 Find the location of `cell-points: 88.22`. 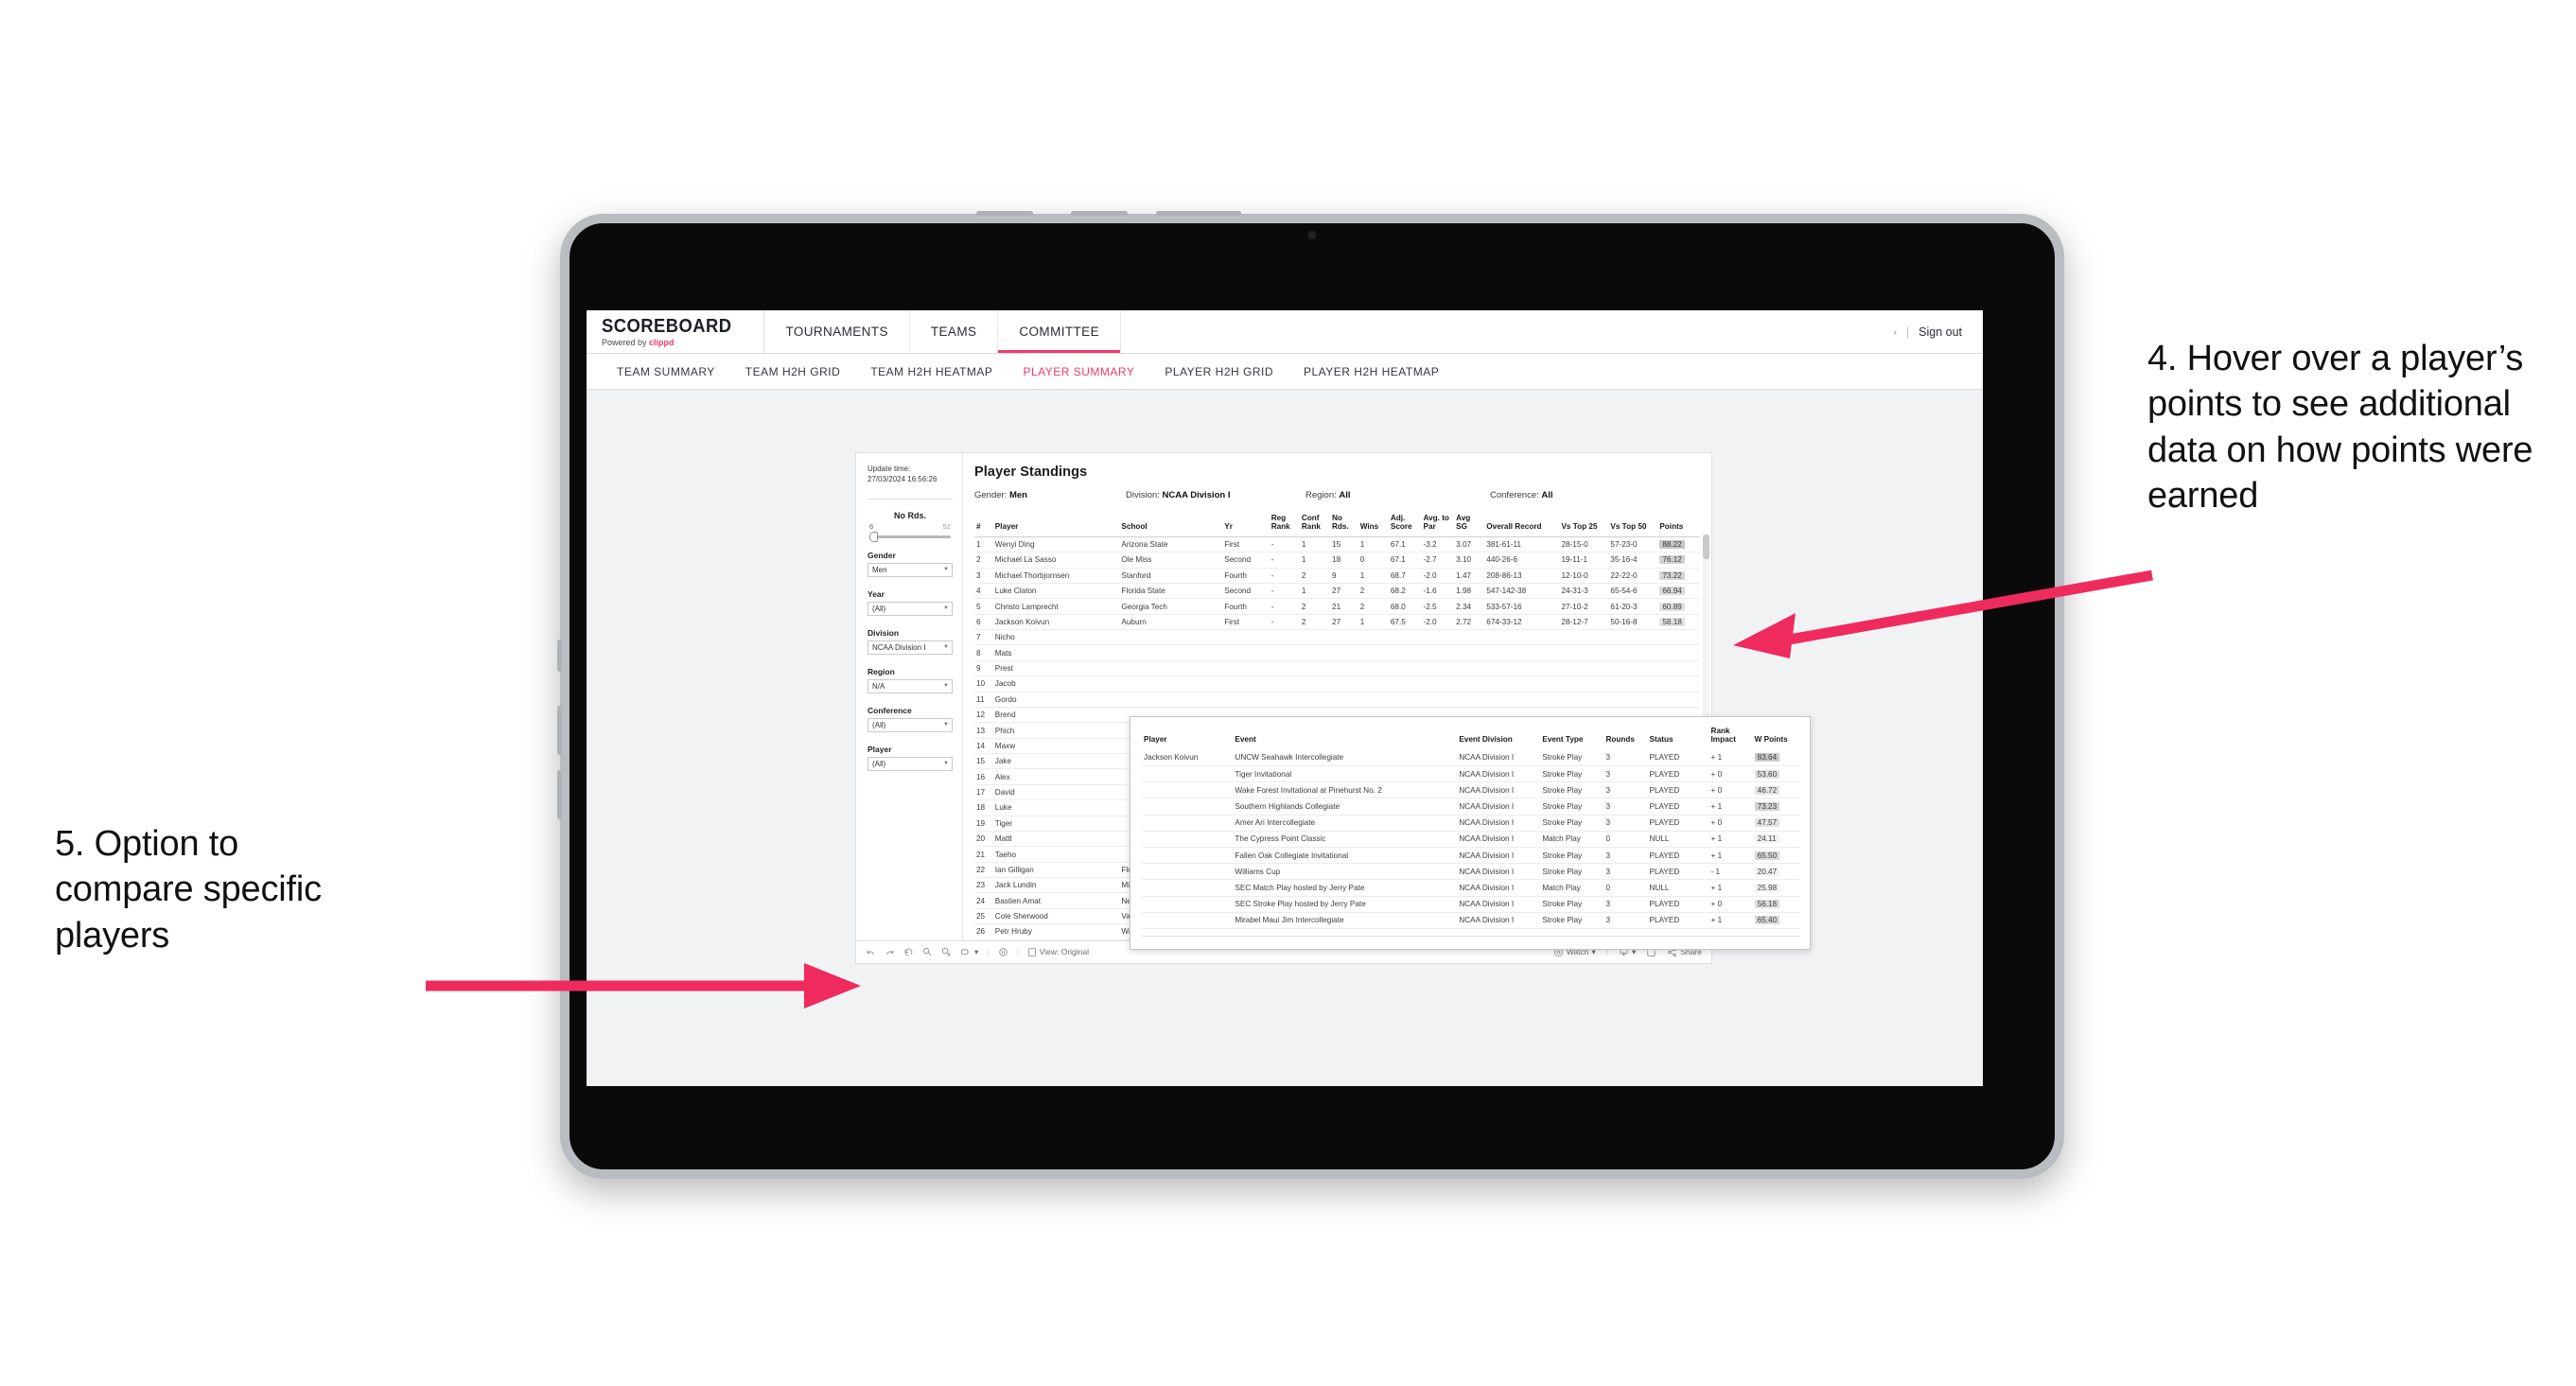

cell-points: 88.22 is located at coordinates (1679, 544).